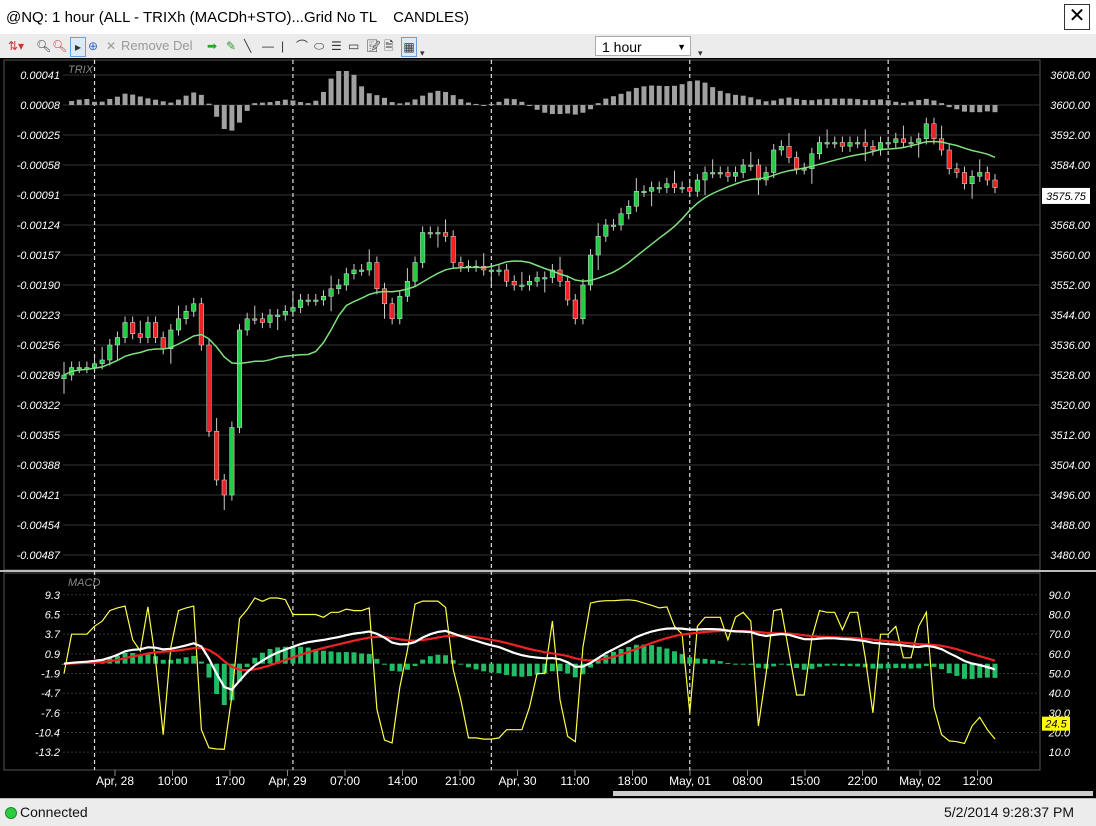  Describe the element at coordinates (1060, 694) in the screenshot. I see `stoch-tick-label: 40.0` at that location.